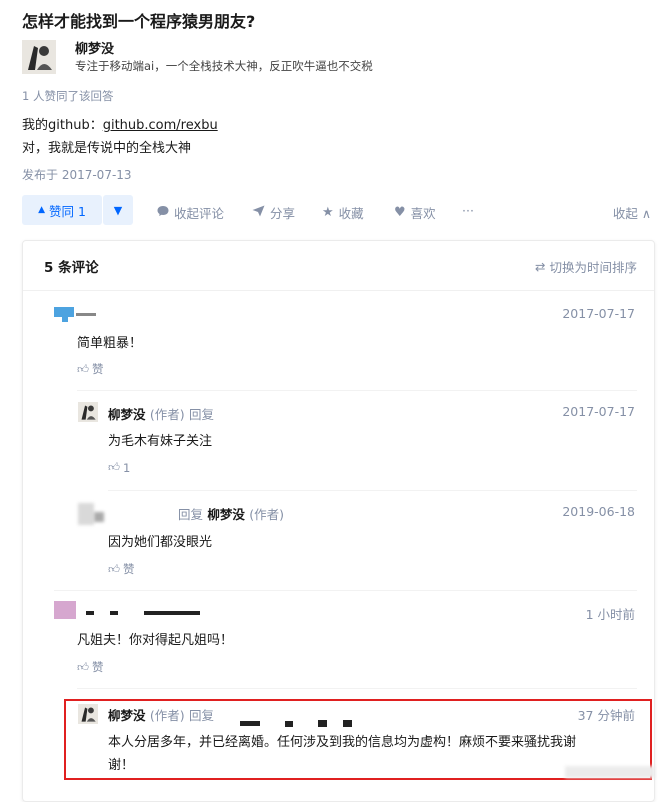  I want to click on answer-line-2: 对，我就是传说中的全栈大神, so click(107, 148).